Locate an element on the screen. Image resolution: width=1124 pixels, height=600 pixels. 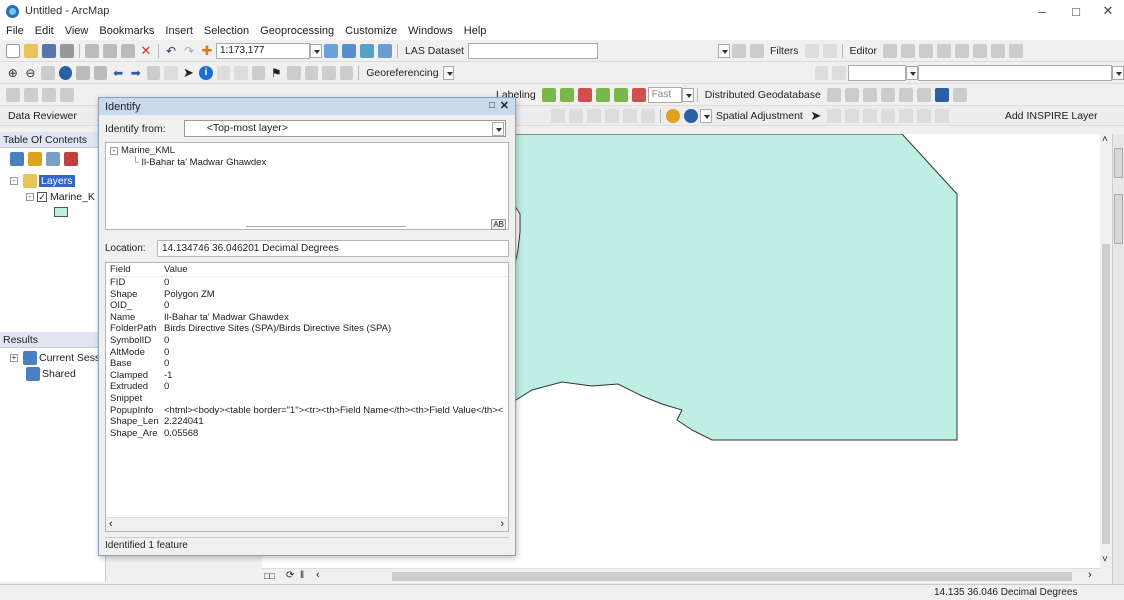
menu-edit: Edit is located at coordinates (44, 31).